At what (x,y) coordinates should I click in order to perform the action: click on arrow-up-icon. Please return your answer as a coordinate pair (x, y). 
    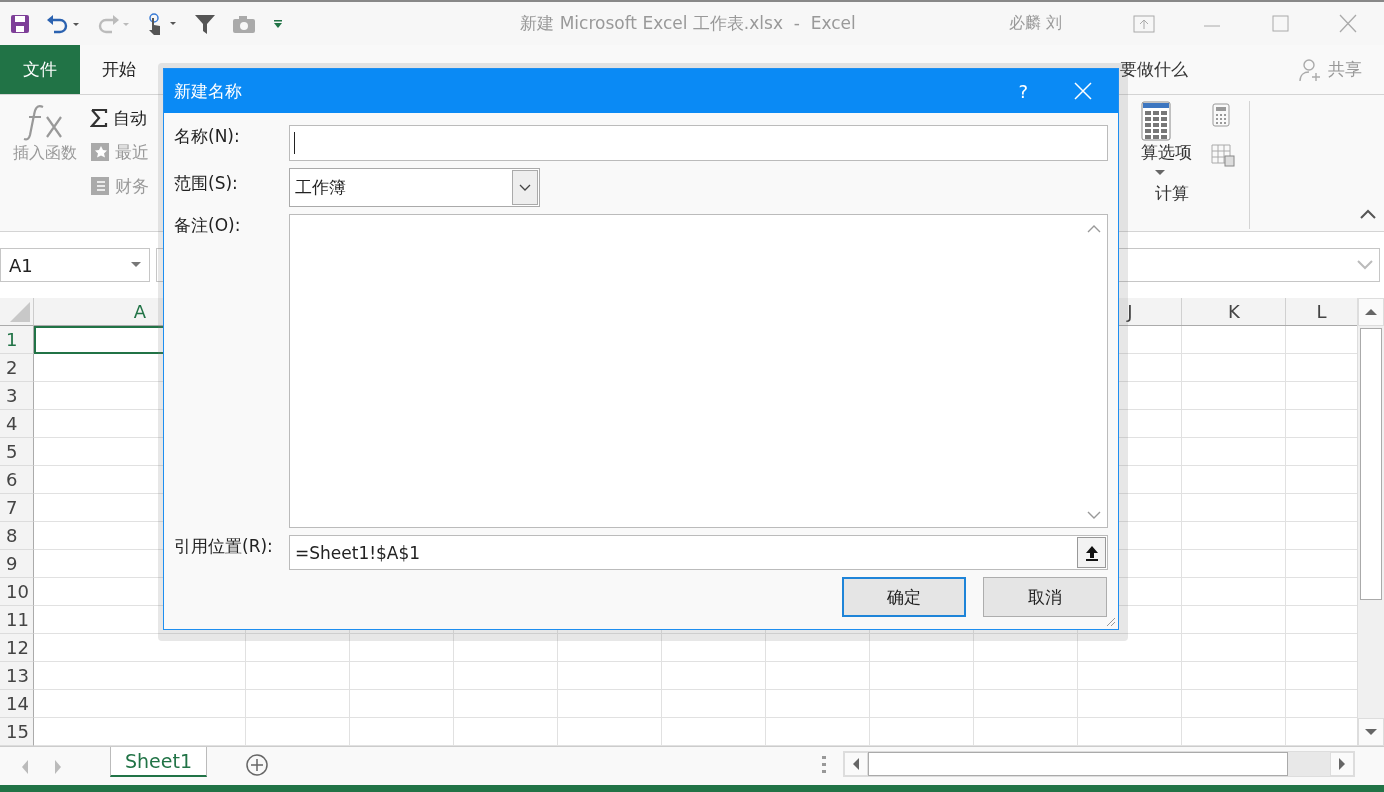
    Looking at the image, I should click on (1091, 552).